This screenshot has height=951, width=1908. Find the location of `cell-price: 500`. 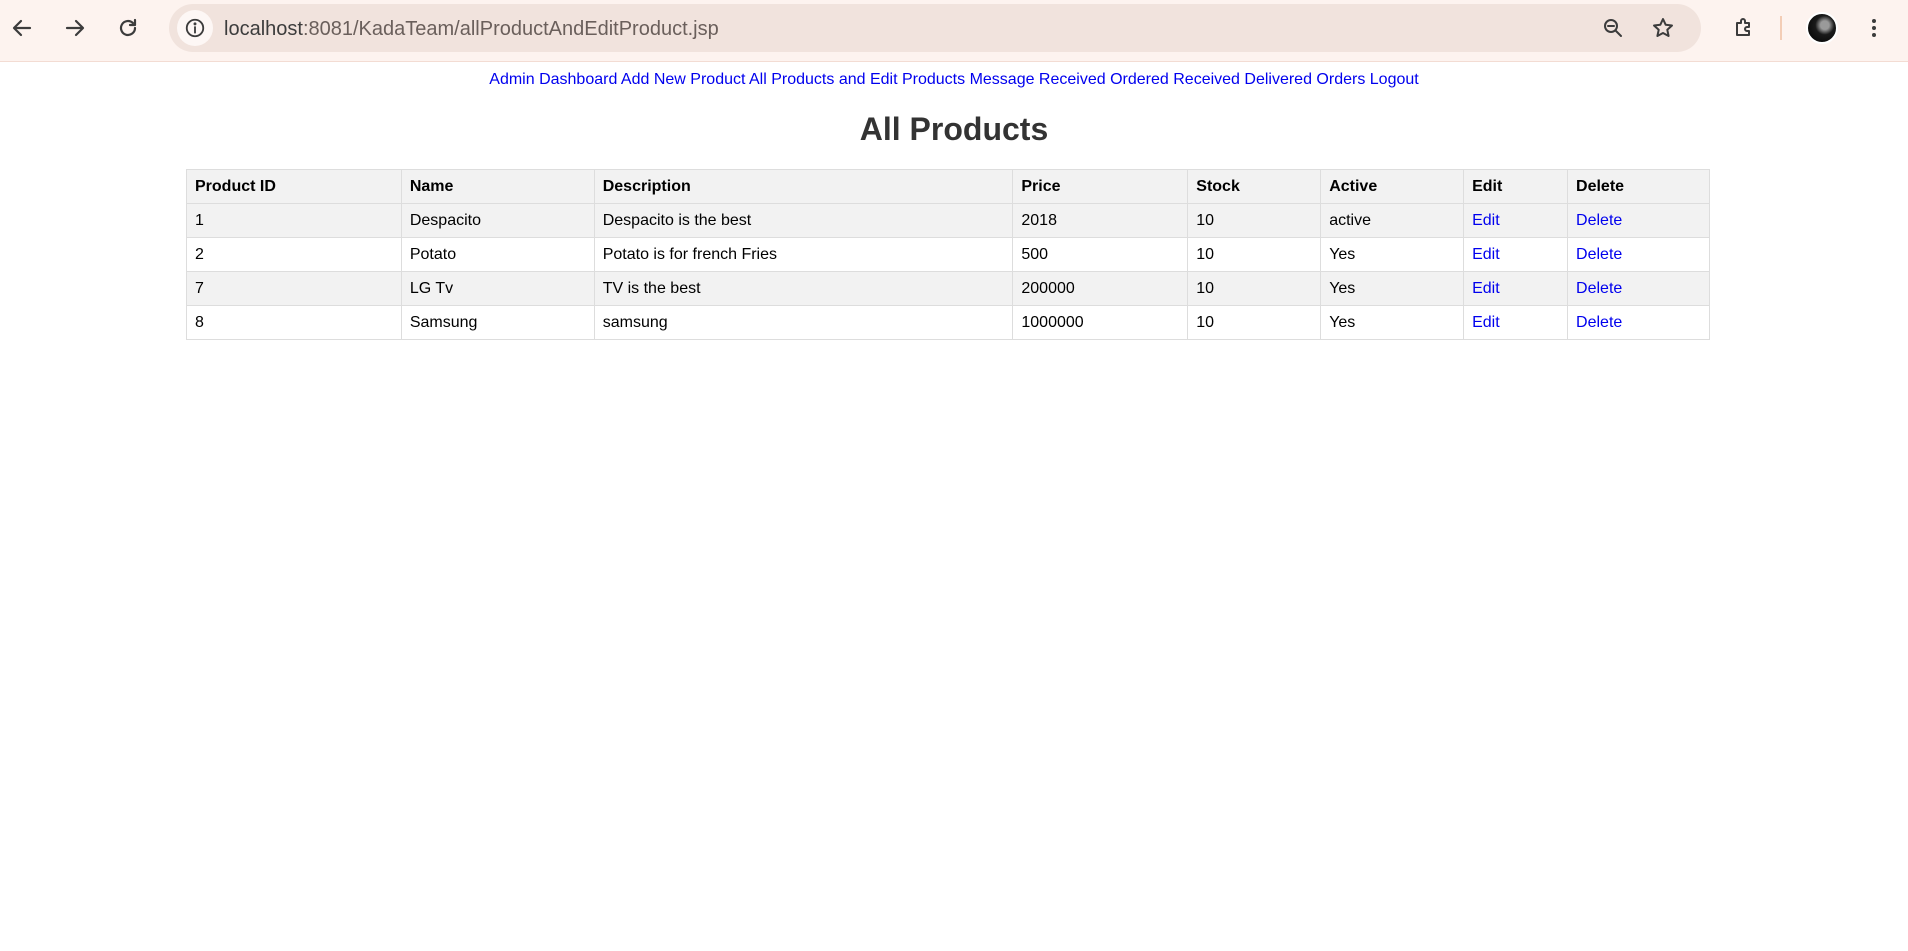

cell-price: 500 is located at coordinates (1100, 254).